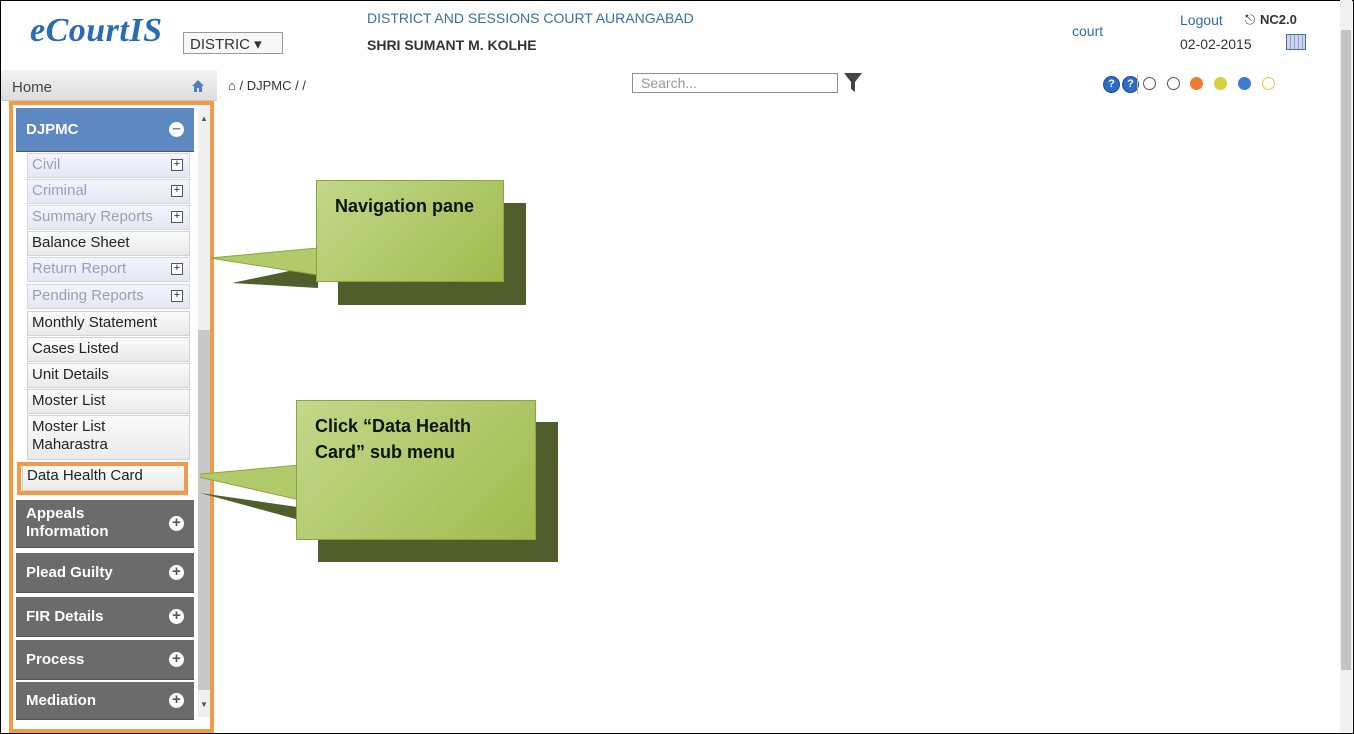  I want to click on data-health-card-callout: Click “Data Health Card” sub menu, so click(416, 470).